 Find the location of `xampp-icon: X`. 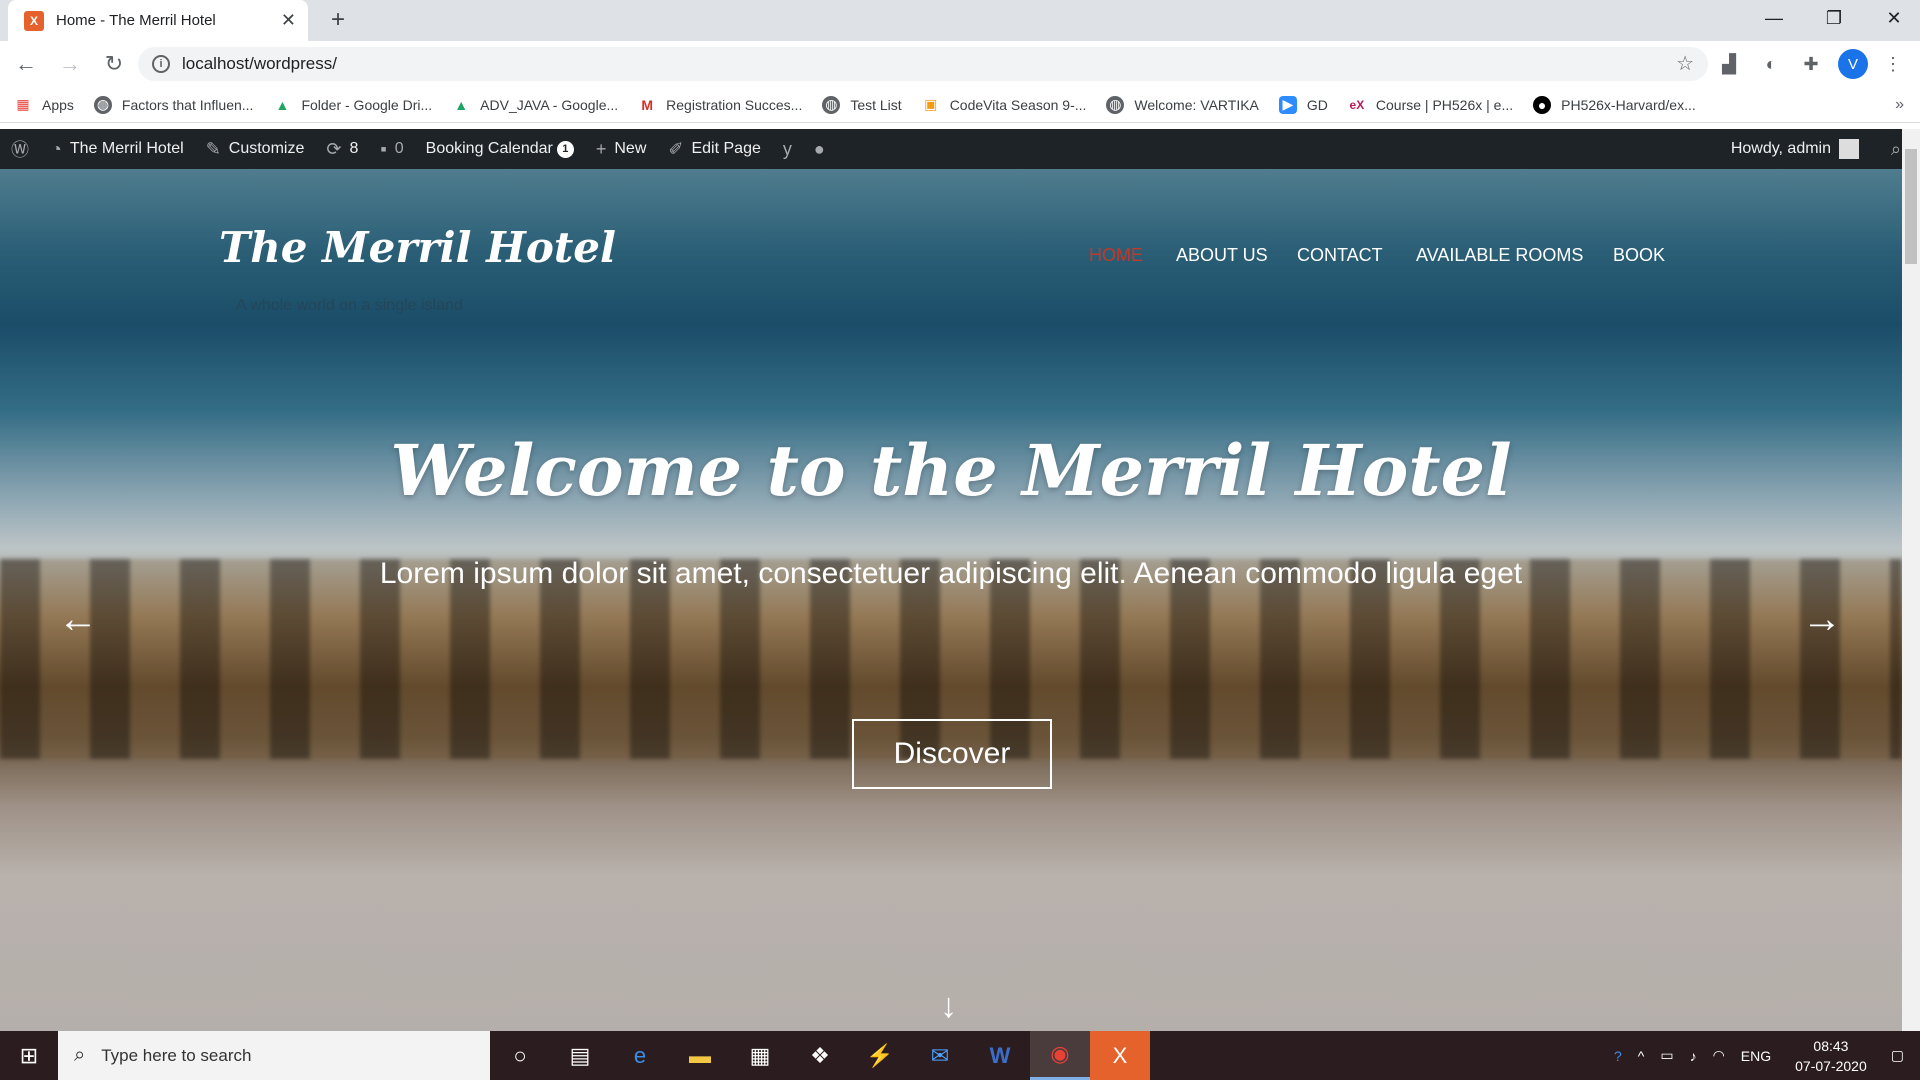

xampp-icon: X is located at coordinates (34, 20).